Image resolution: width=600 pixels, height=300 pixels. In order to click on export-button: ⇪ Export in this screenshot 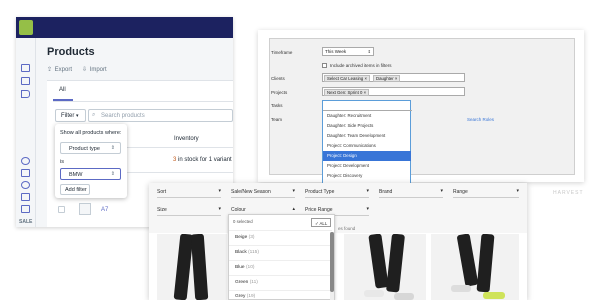, I will do `click(59, 69)`.